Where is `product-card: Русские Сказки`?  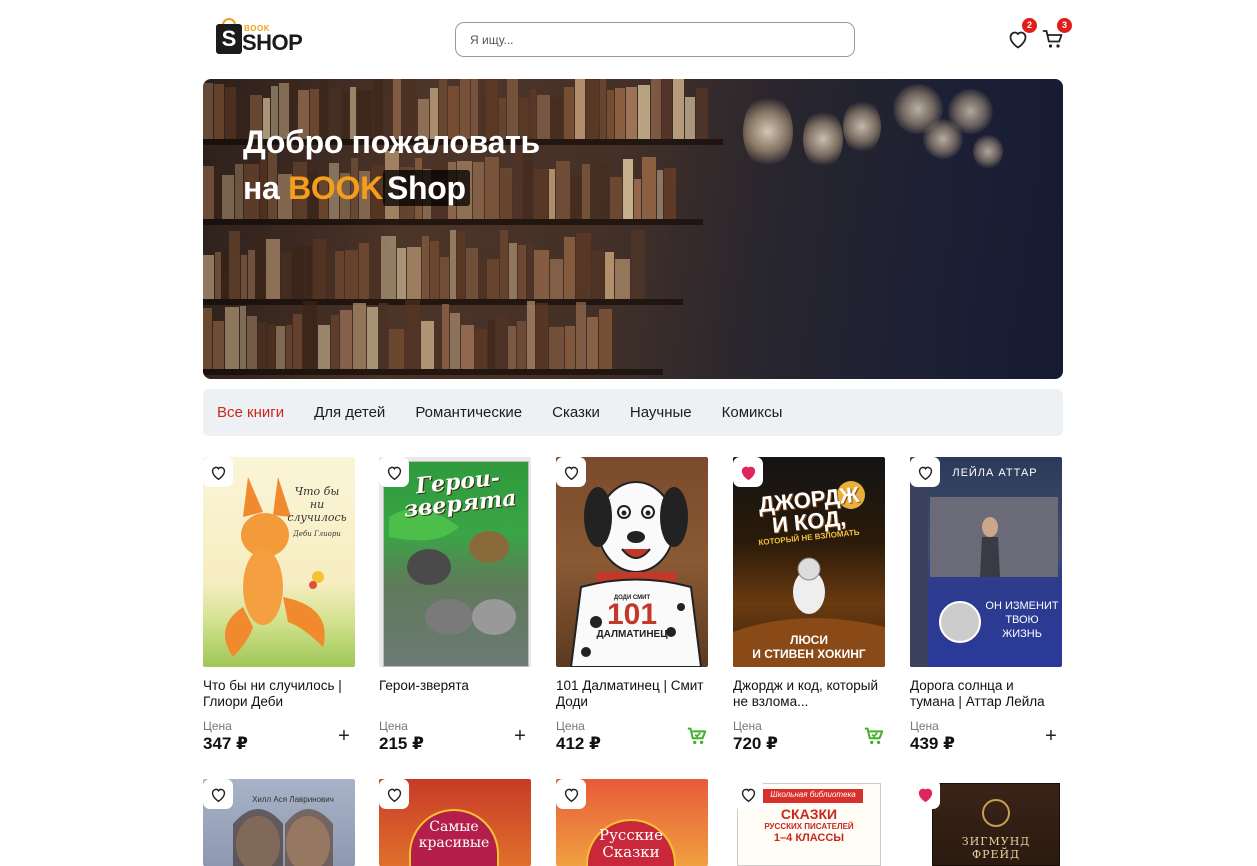
product-card: Русские Сказки is located at coordinates (632, 822).